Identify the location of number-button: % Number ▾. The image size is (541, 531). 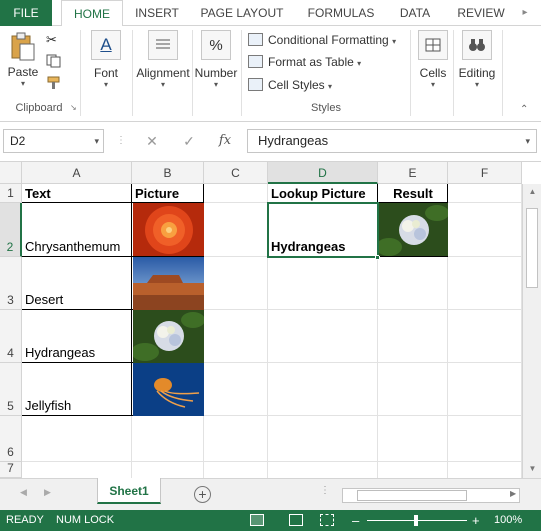
(216, 59).